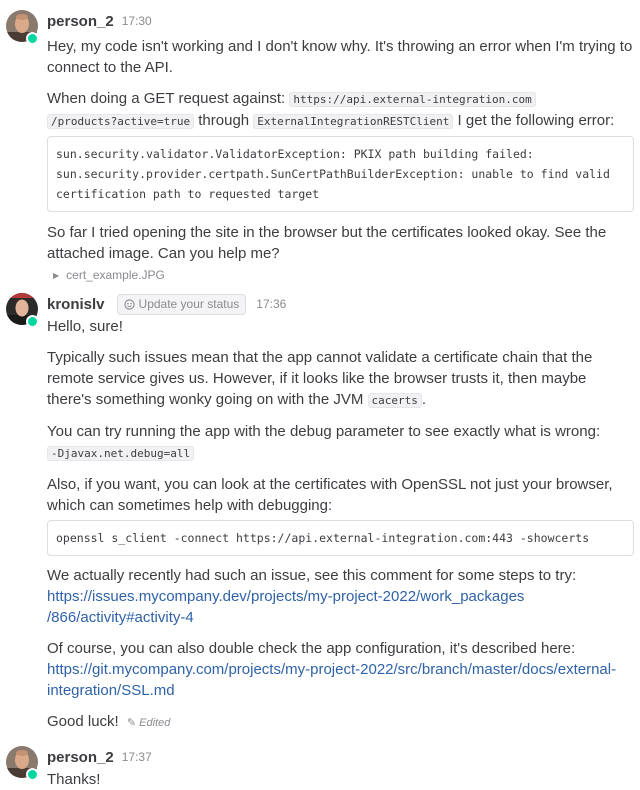 The height and width of the screenshot is (790, 640). Describe the element at coordinates (111, 690) in the screenshot. I see `docs-link-cont: integration/SSL.md` at that location.